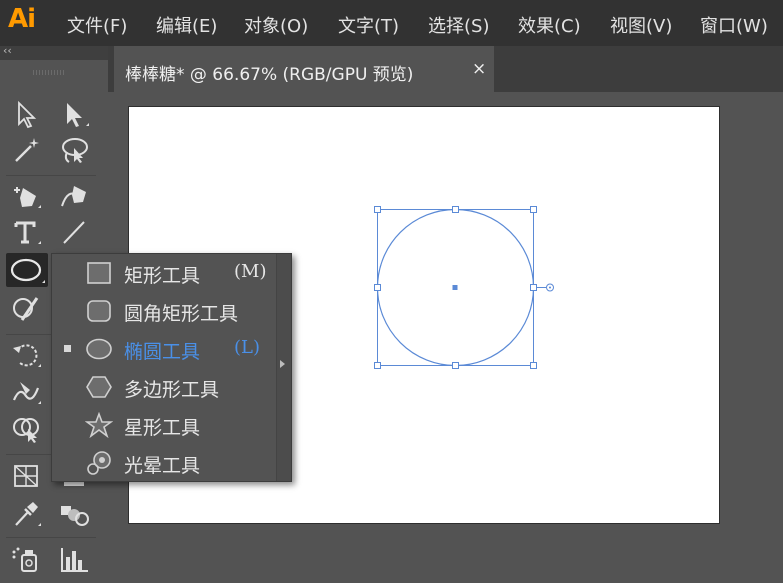 This screenshot has height=583, width=783. Describe the element at coordinates (172, 390) in the screenshot. I see `flyout-label: 多边形工具` at that location.